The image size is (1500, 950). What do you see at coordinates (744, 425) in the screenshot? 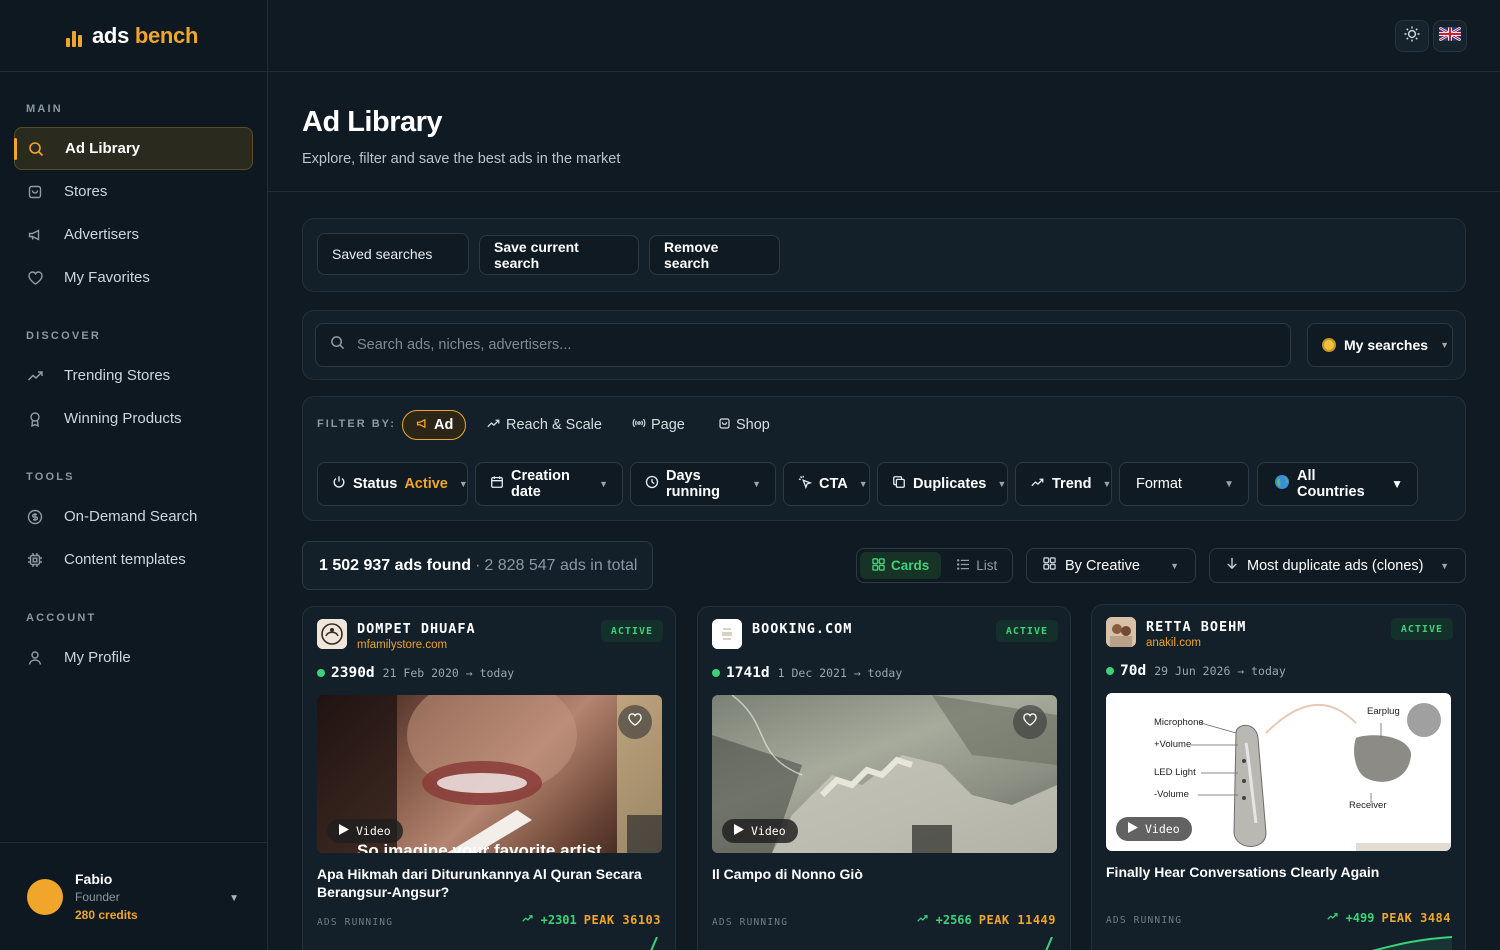
I see `tab-shop: Shop` at bounding box center [744, 425].